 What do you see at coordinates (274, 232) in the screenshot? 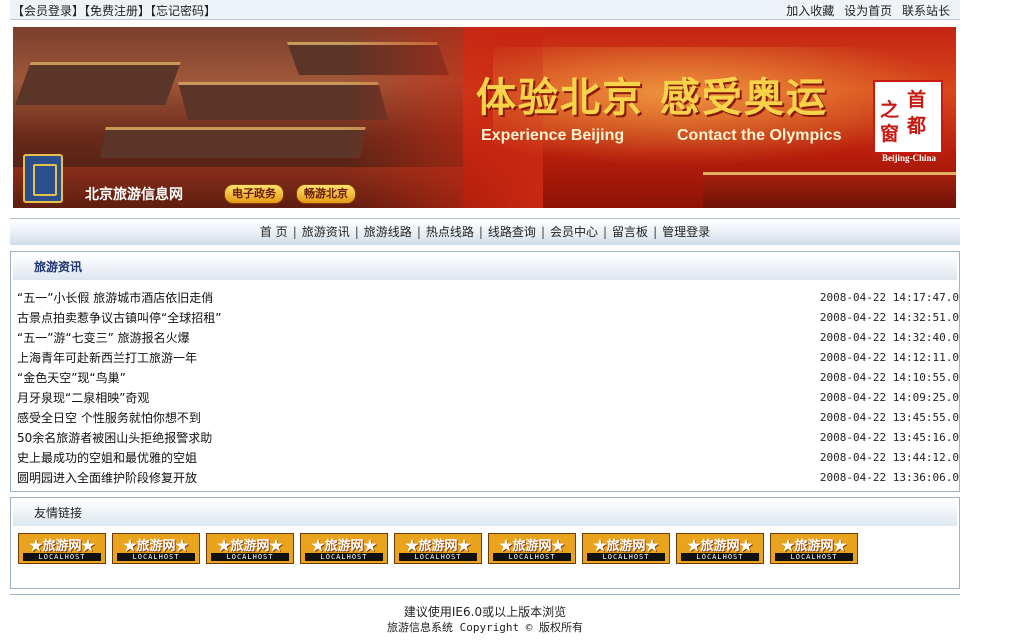
I see `nav-item-home: 首 页` at bounding box center [274, 232].